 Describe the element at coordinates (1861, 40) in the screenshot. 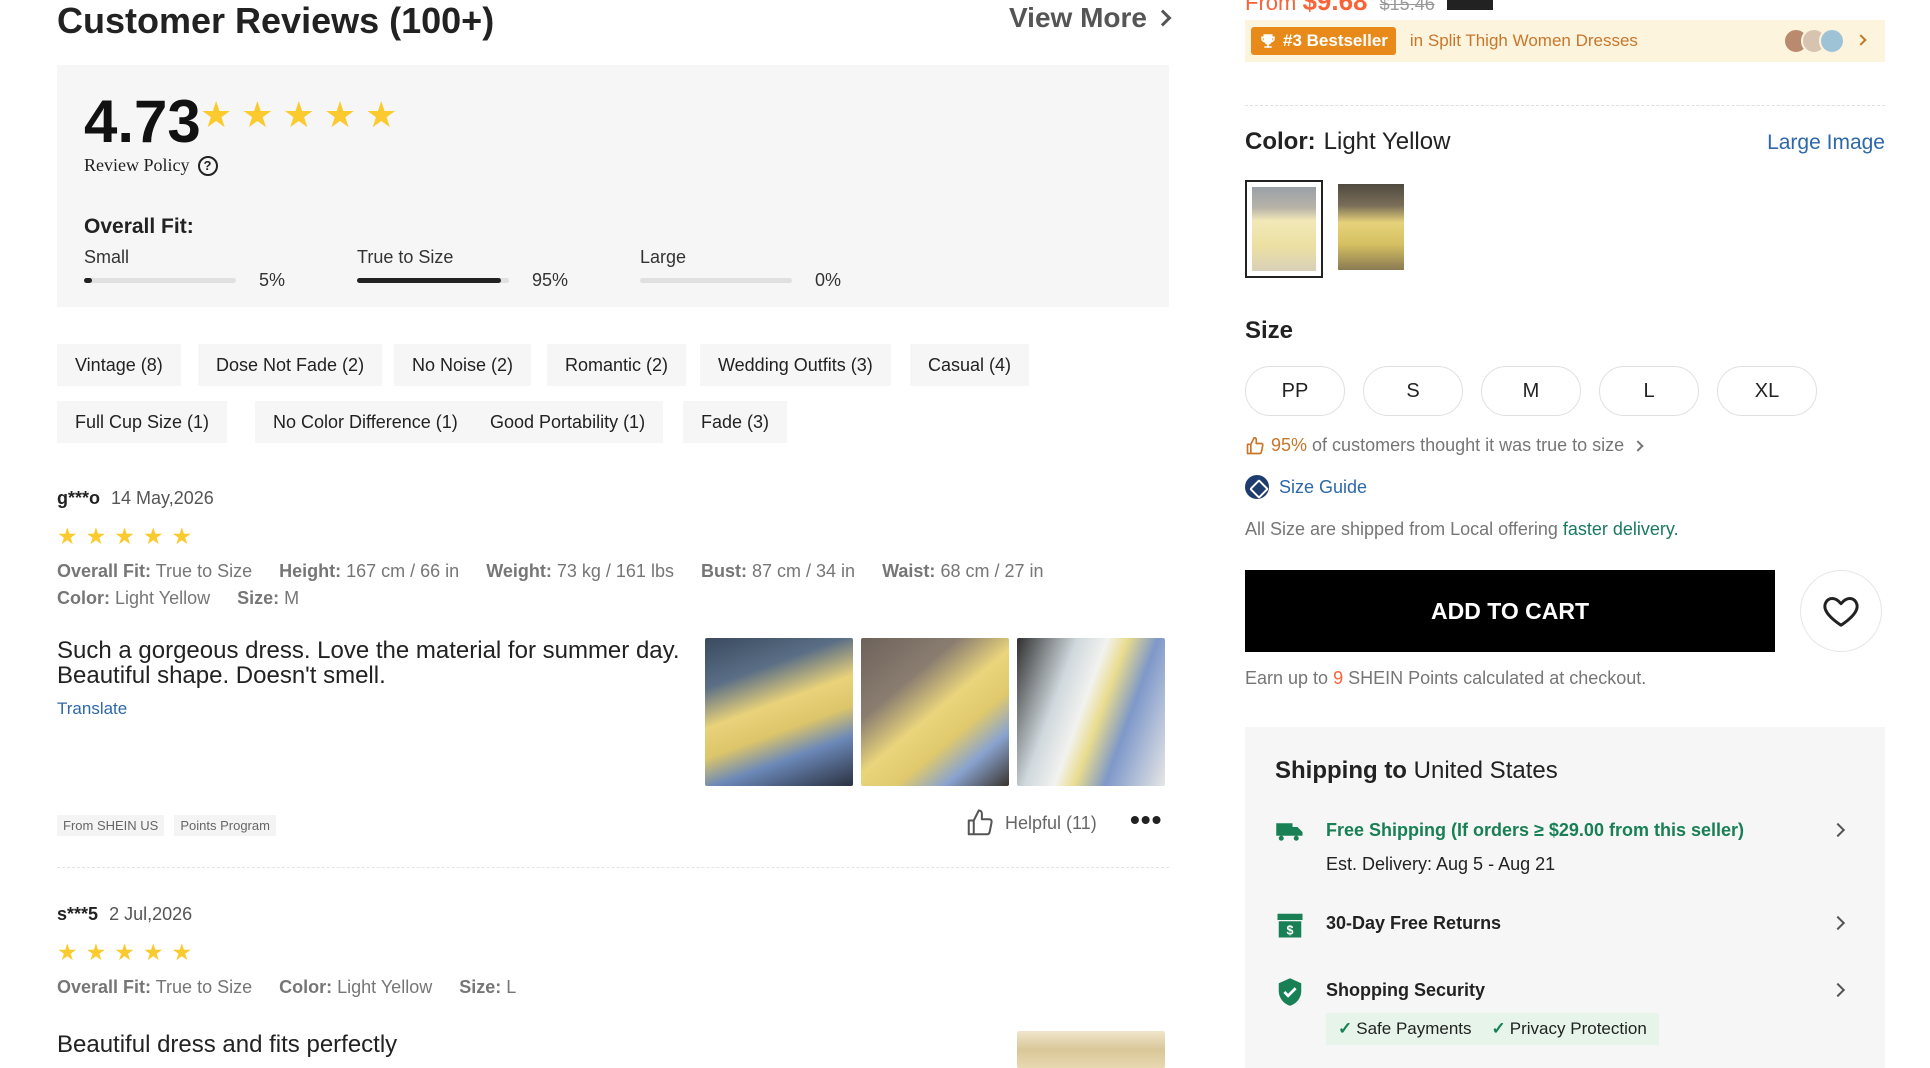

I see `chevron-right-icon` at that location.